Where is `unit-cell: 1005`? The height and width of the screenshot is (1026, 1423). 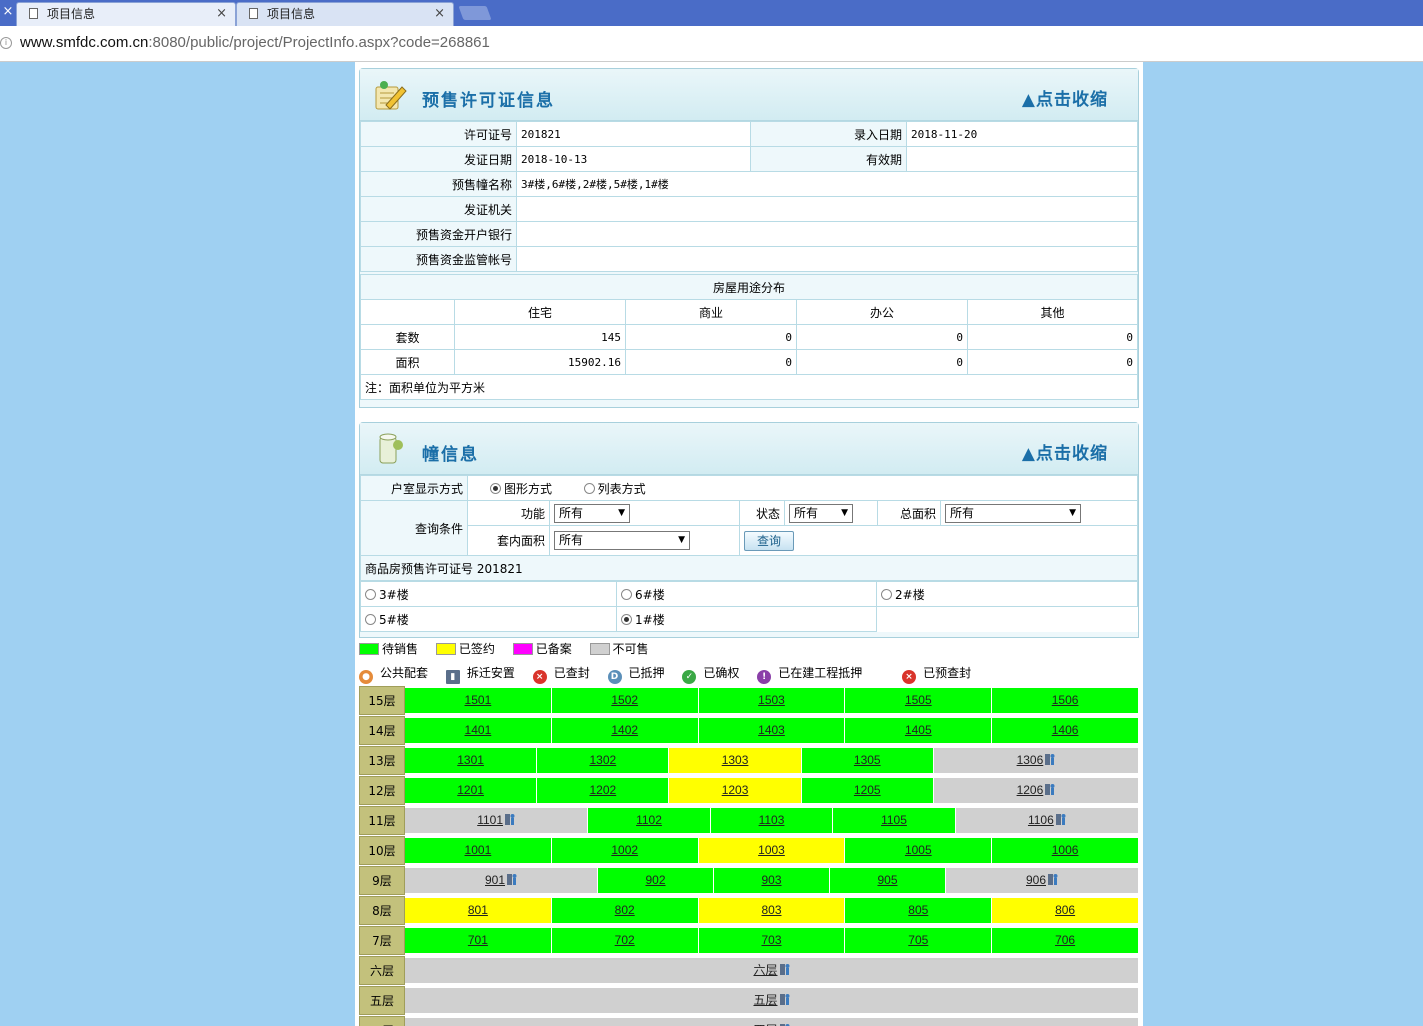 unit-cell: 1005 is located at coordinates (919, 850).